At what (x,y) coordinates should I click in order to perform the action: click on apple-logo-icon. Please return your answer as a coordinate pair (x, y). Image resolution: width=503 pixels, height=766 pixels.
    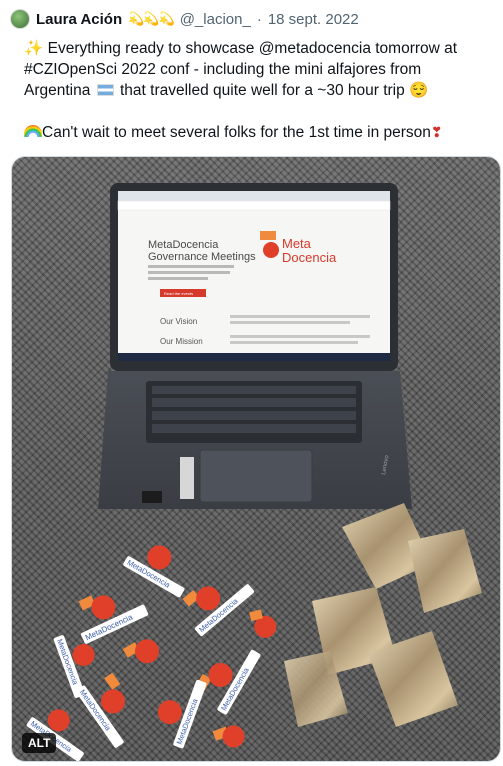
    Looking at the image, I should click on (271, 250).